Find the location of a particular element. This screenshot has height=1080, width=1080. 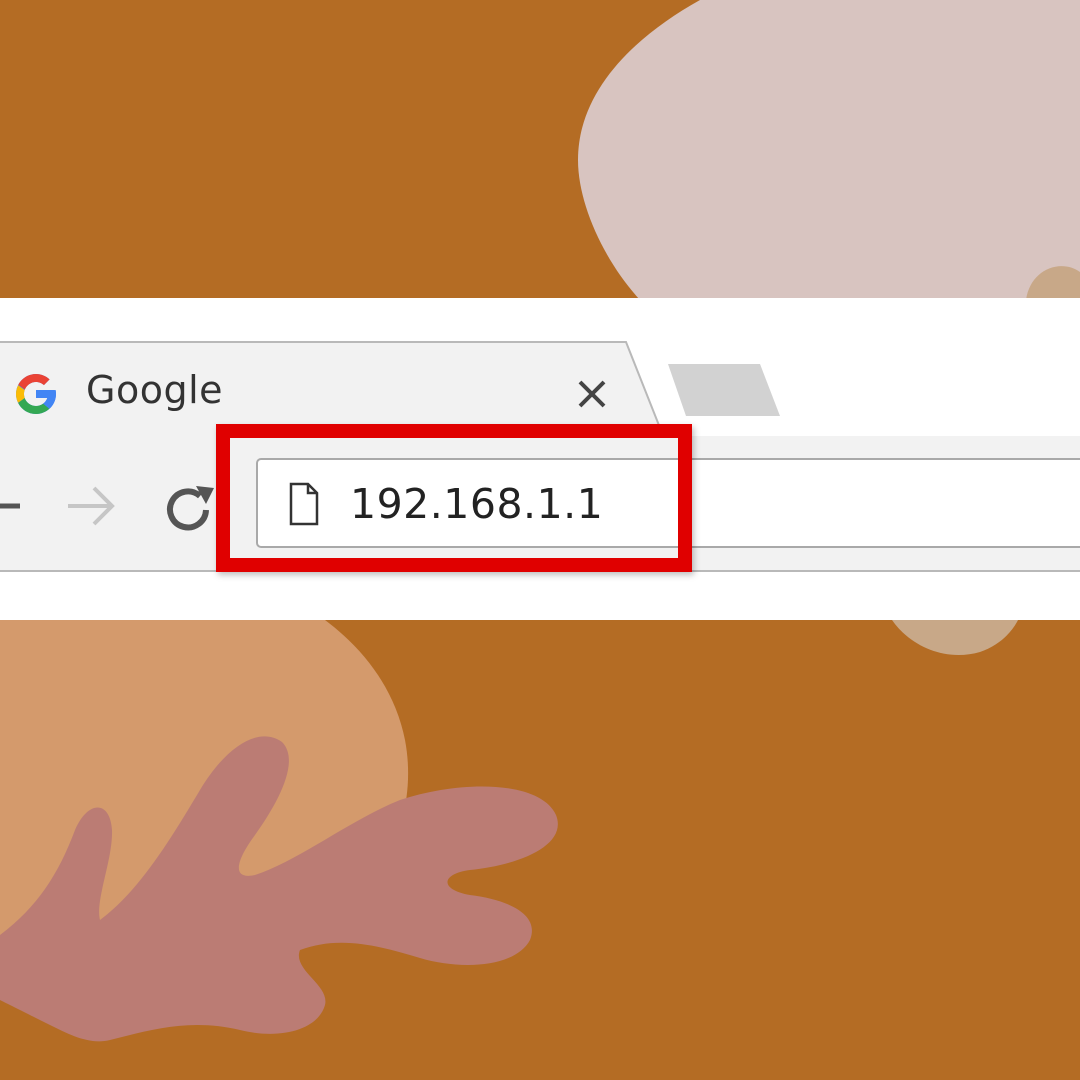

reload-icon is located at coordinates (190, 510).